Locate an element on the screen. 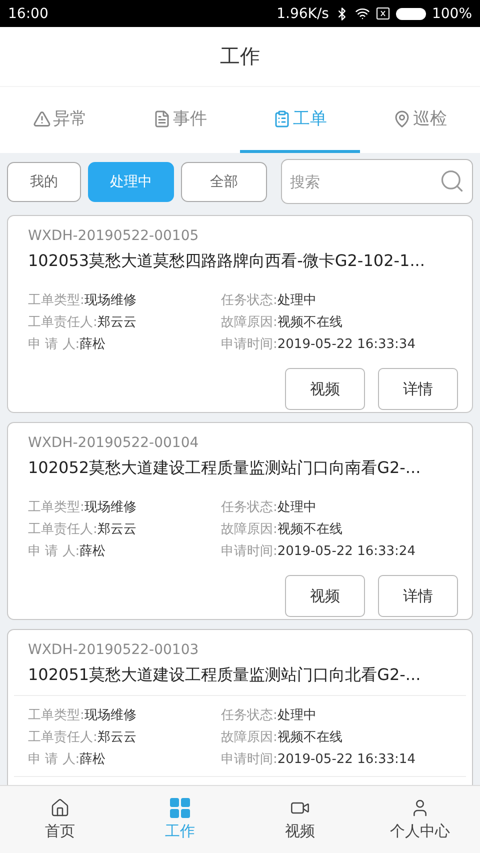 Image resolution: width=480 pixels, height=853 pixels. page-title: 工作 is located at coordinates (240, 56).